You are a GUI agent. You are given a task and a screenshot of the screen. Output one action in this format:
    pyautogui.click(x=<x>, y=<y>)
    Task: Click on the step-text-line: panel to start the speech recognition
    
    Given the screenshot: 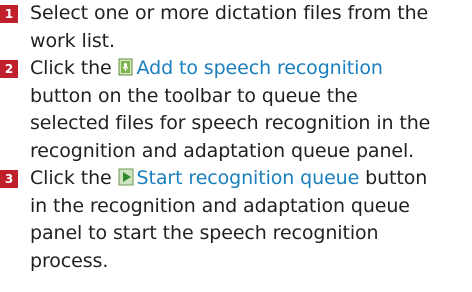 What is the action you would take?
    pyautogui.click(x=204, y=233)
    